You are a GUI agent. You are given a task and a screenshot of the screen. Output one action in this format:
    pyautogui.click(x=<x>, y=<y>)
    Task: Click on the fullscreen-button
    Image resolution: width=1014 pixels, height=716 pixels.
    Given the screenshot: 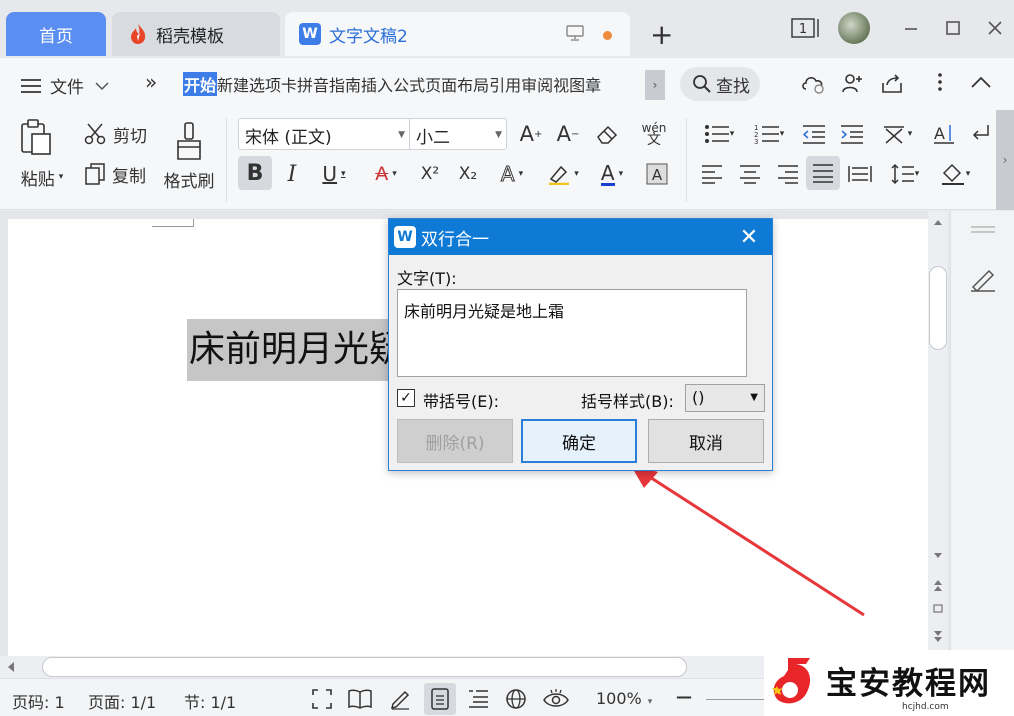 What is the action you would take?
    pyautogui.click(x=322, y=699)
    